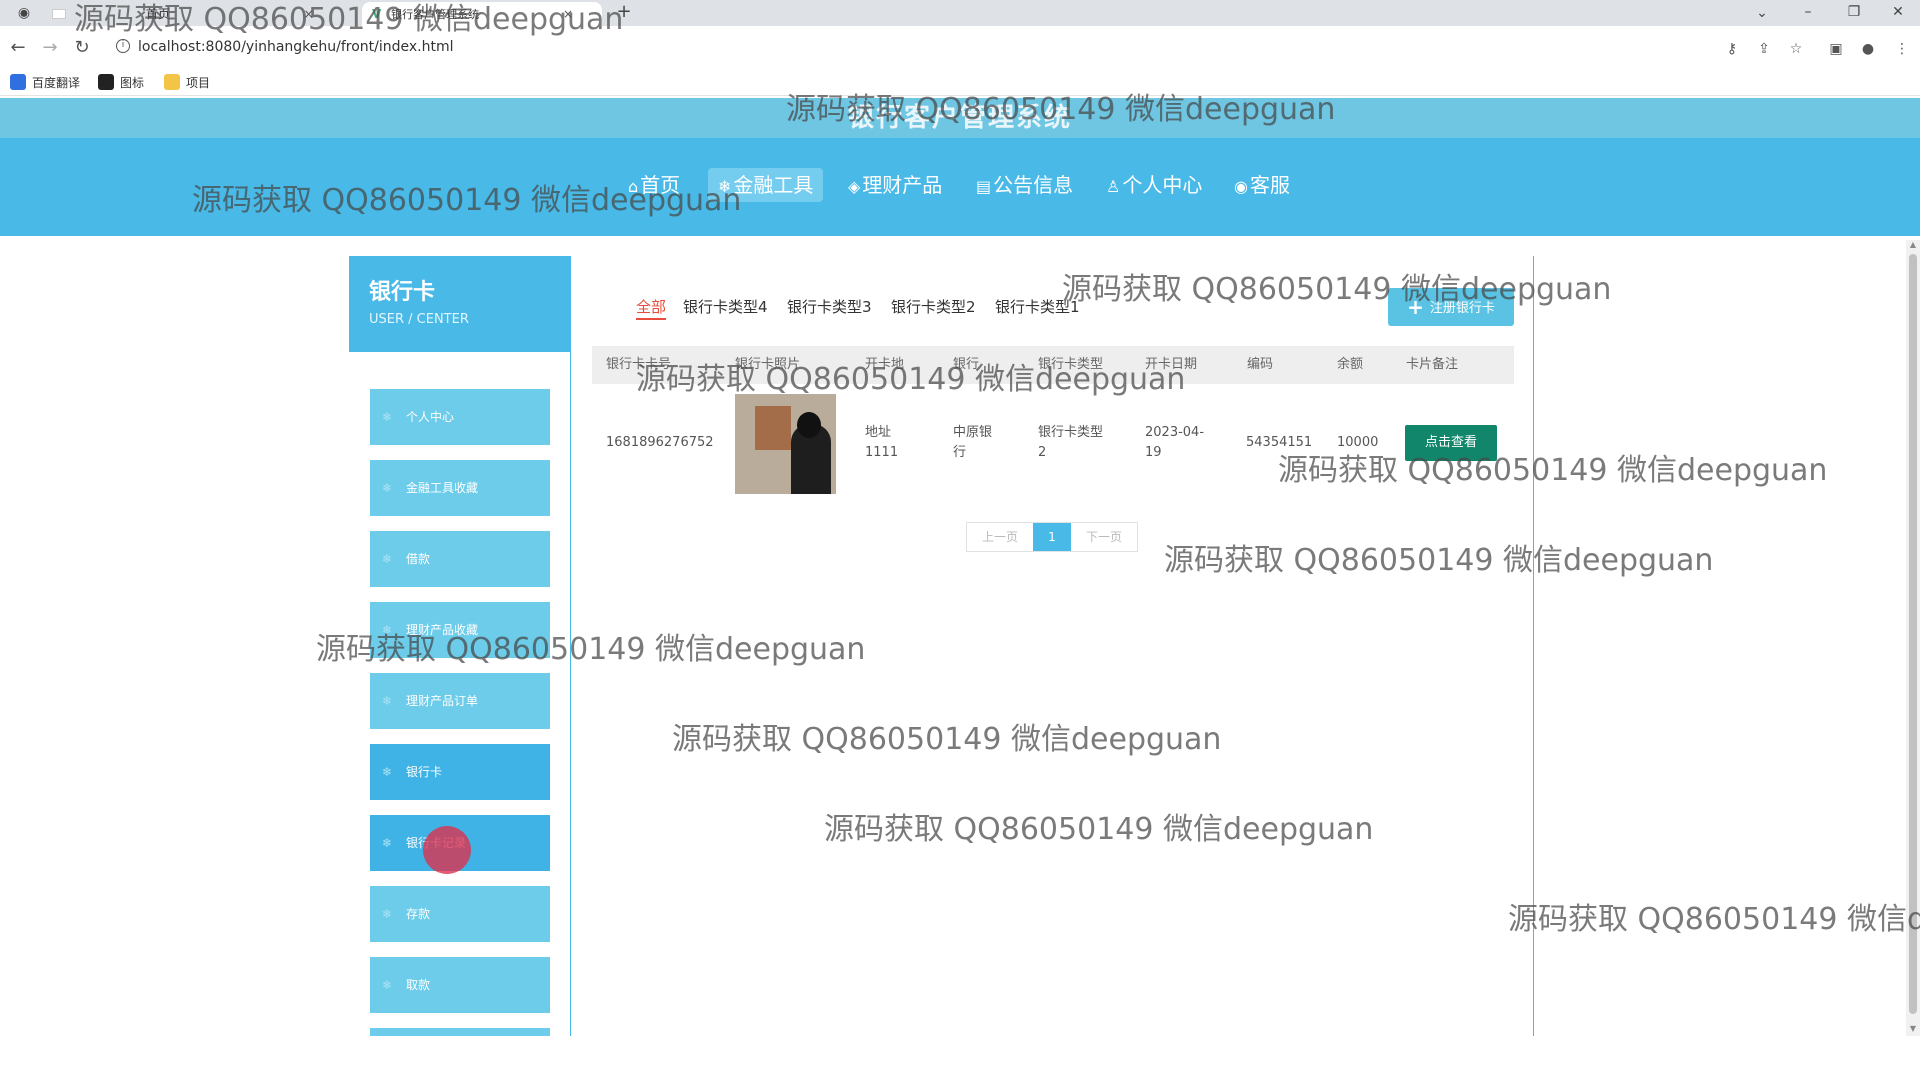 Image resolution: width=1920 pixels, height=1072 pixels. I want to click on bookmark-star-icon: ☆, so click(1796, 49).